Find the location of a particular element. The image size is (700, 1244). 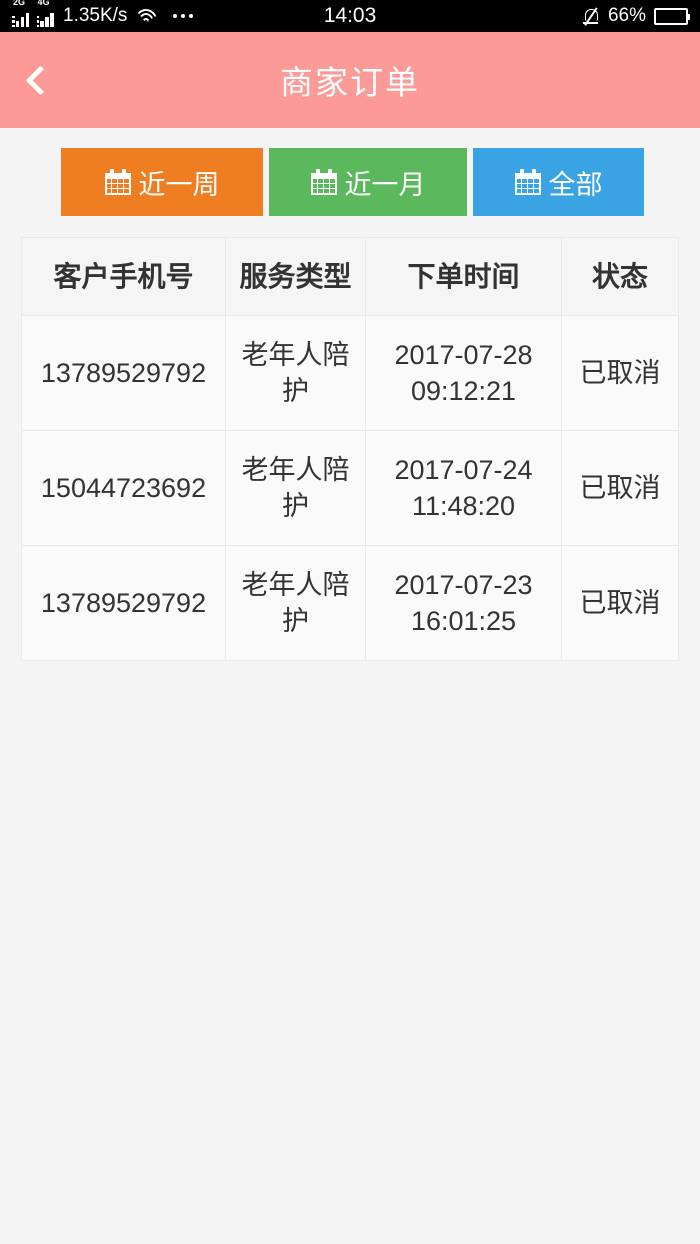

bell-muted-icon is located at coordinates (591, 16).